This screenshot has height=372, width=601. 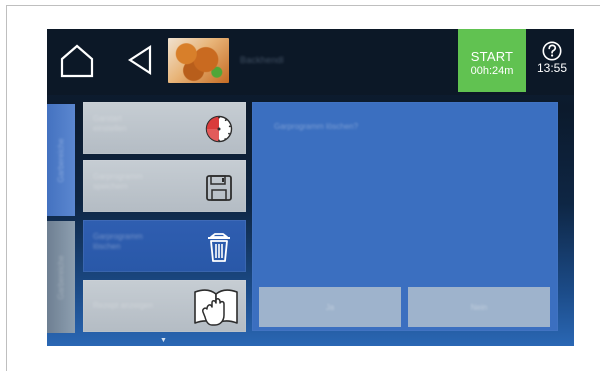 I want to click on side-tab-1-label: Garbereiche, so click(x=61, y=160).